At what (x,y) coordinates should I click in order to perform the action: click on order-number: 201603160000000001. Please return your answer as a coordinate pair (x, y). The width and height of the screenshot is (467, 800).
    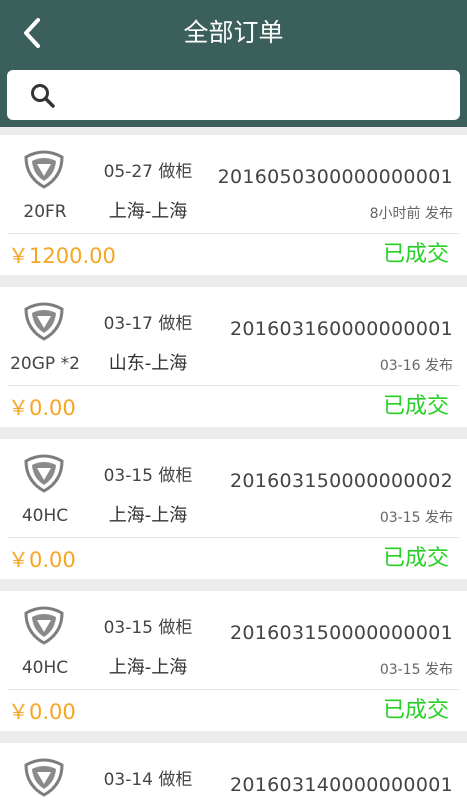
    Looking at the image, I should click on (341, 329).